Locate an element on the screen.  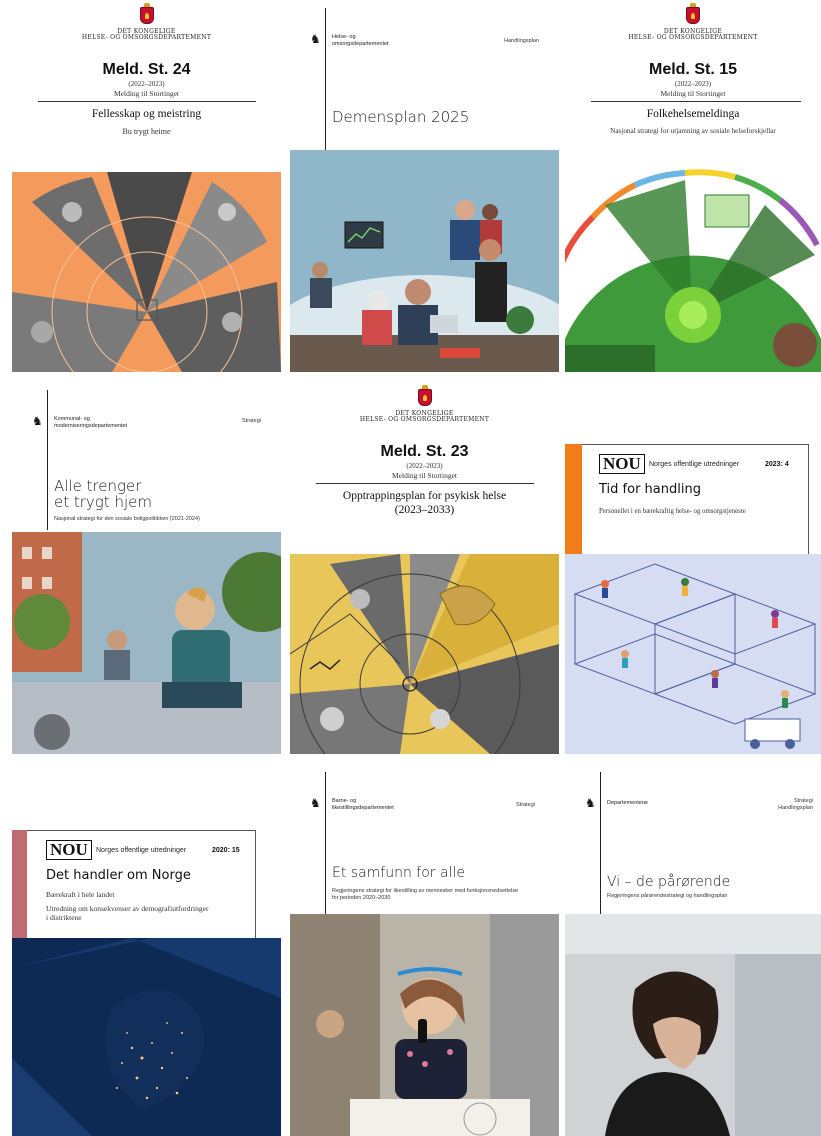
department-name: Helse- og omsorgsdepartementet is located at coordinates (360, 40).